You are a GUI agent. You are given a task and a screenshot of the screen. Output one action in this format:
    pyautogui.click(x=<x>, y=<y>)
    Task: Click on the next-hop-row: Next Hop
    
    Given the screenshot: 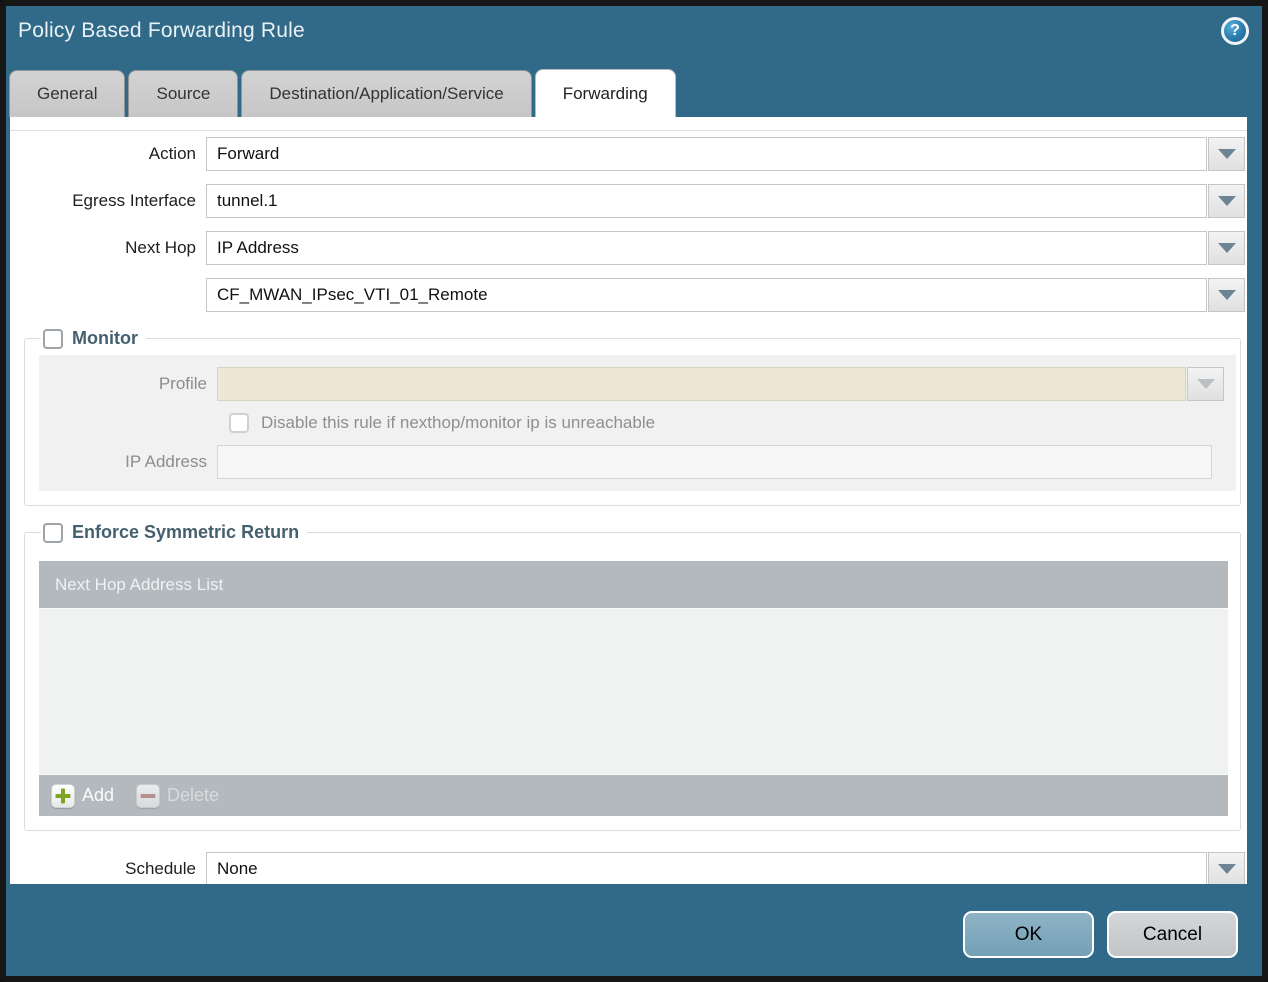 What is the action you would take?
    pyautogui.click(x=627, y=248)
    